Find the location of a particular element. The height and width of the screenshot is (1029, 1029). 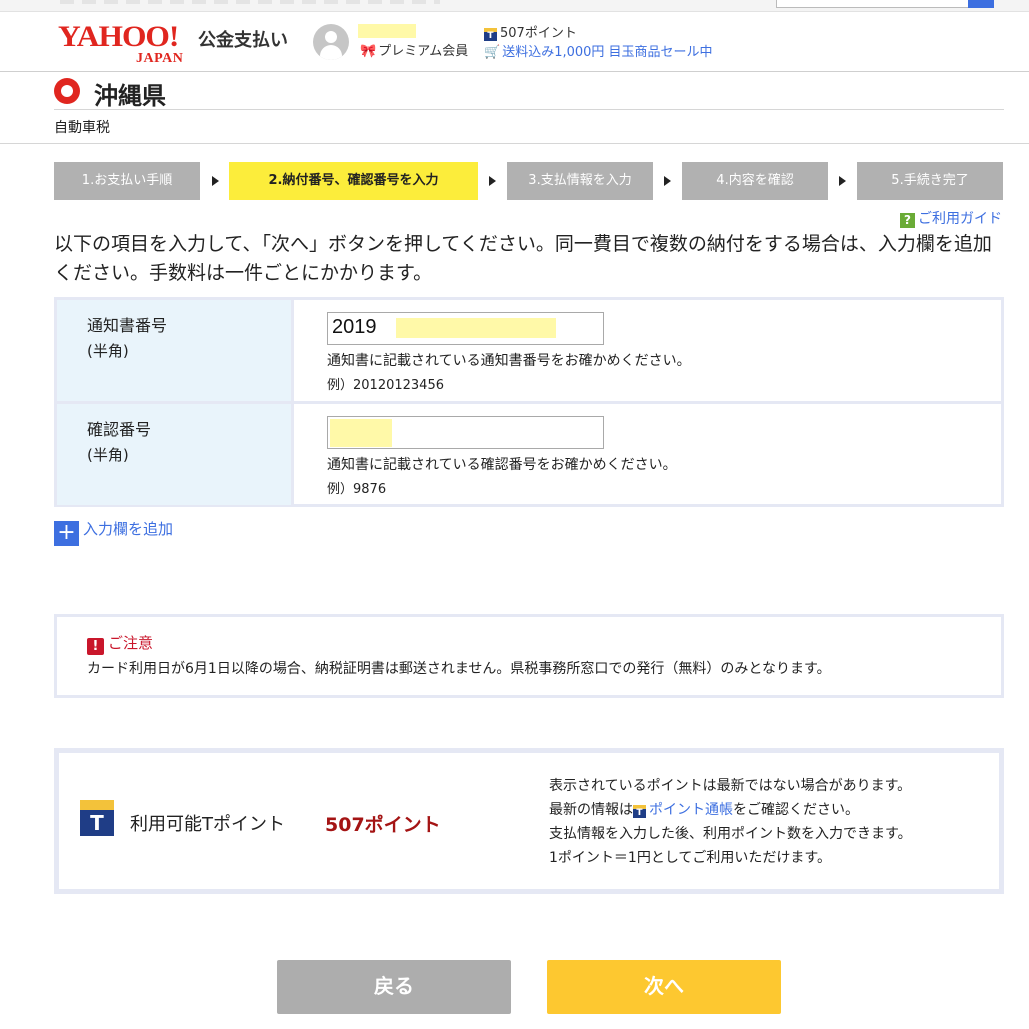

plus-icon: + is located at coordinates (66, 533).